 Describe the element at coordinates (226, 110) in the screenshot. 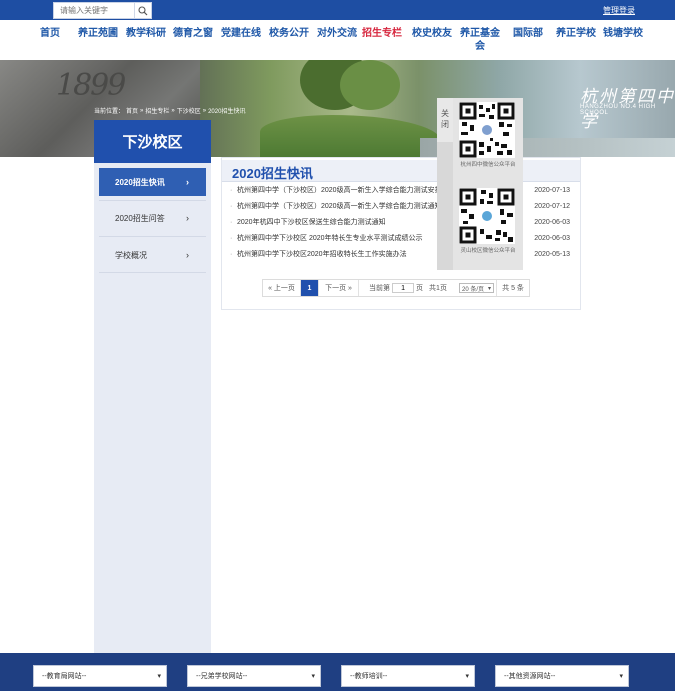

I see `breadcrumb-item-current: 2020招生快讯` at that location.